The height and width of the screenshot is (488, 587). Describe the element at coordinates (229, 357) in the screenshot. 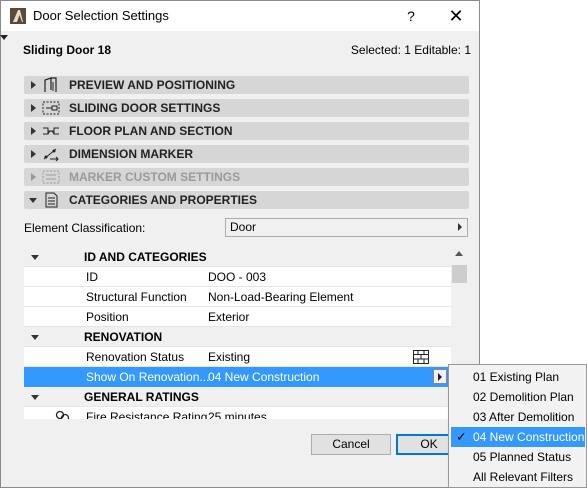

I see `property-value: Existing` at that location.